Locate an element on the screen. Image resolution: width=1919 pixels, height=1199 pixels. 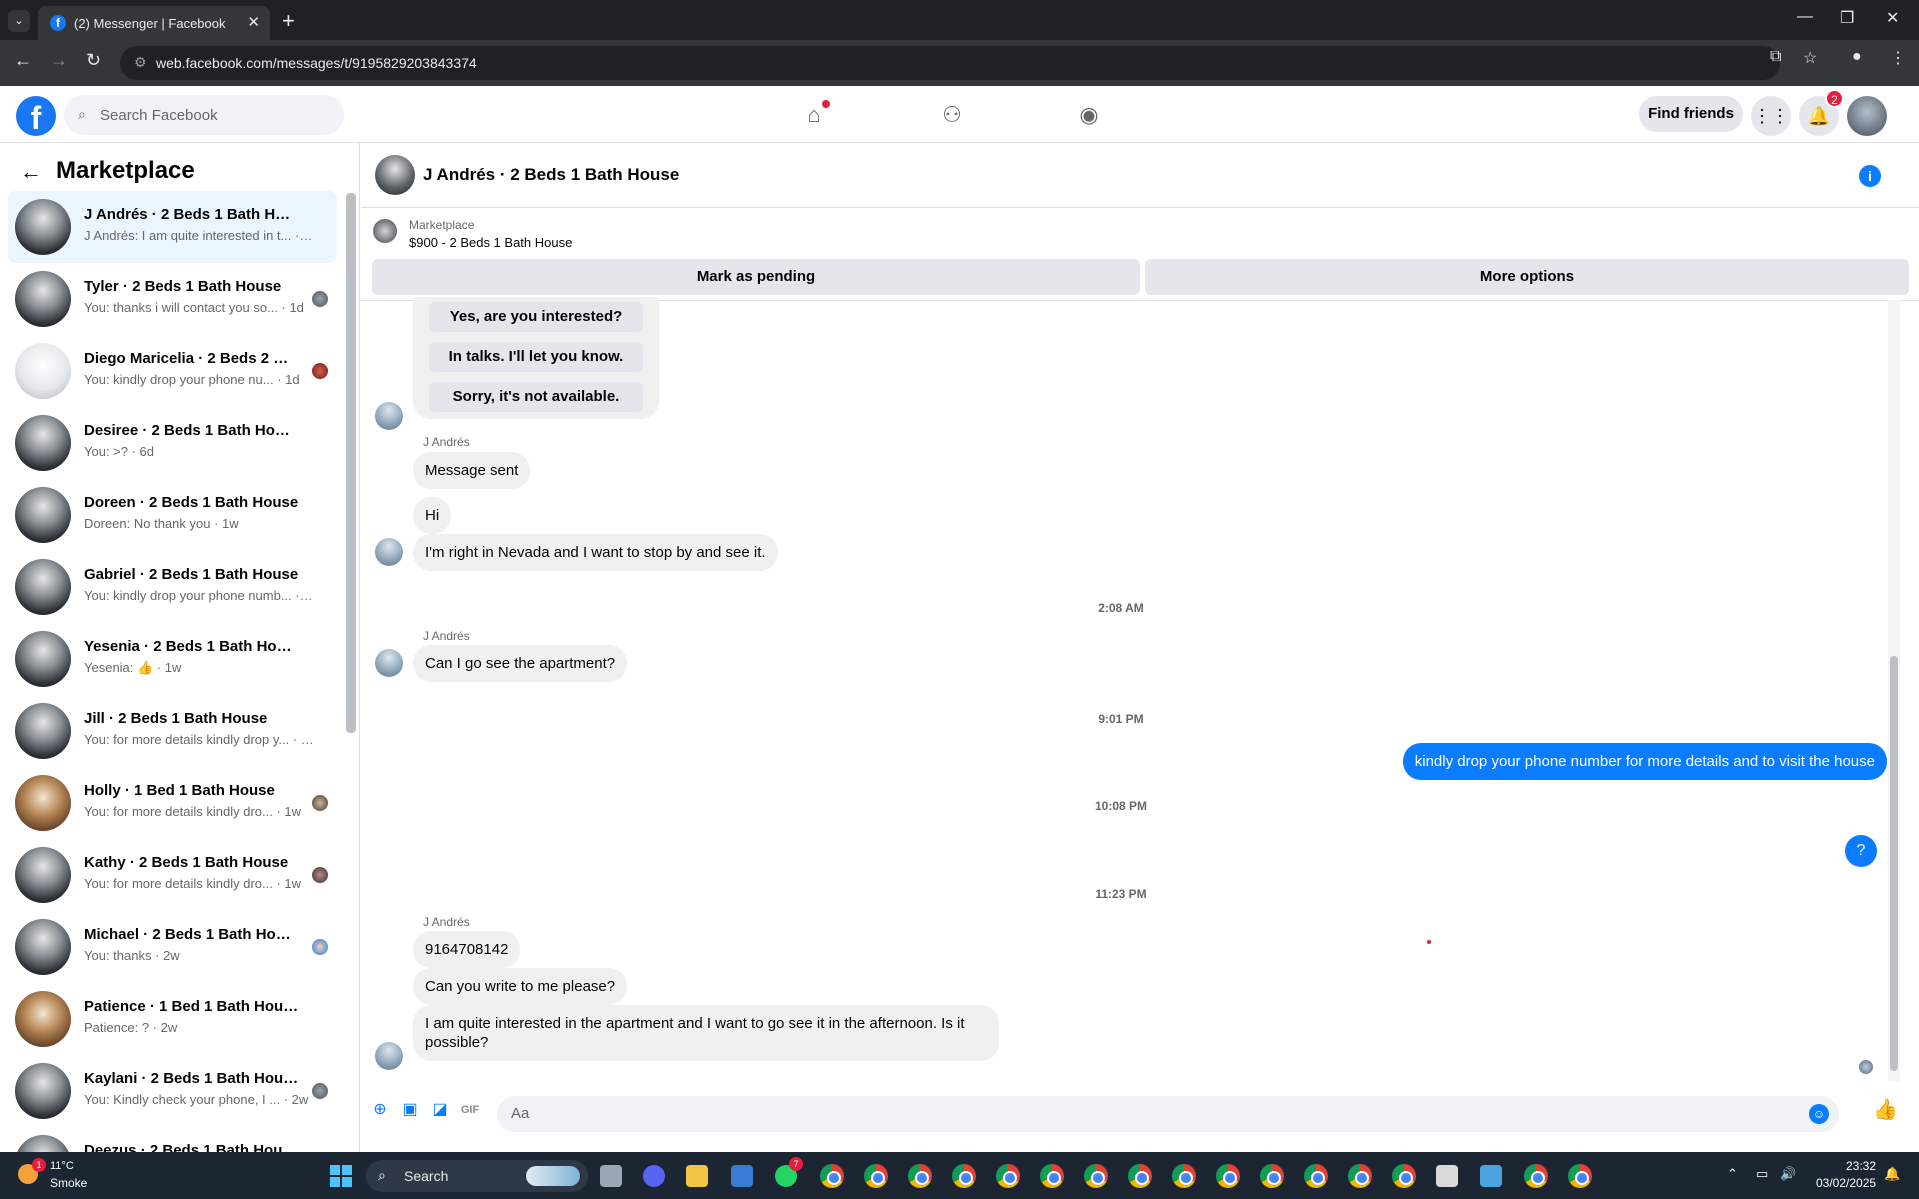
find-friends-button: Find friends is located at coordinates (1691, 114).